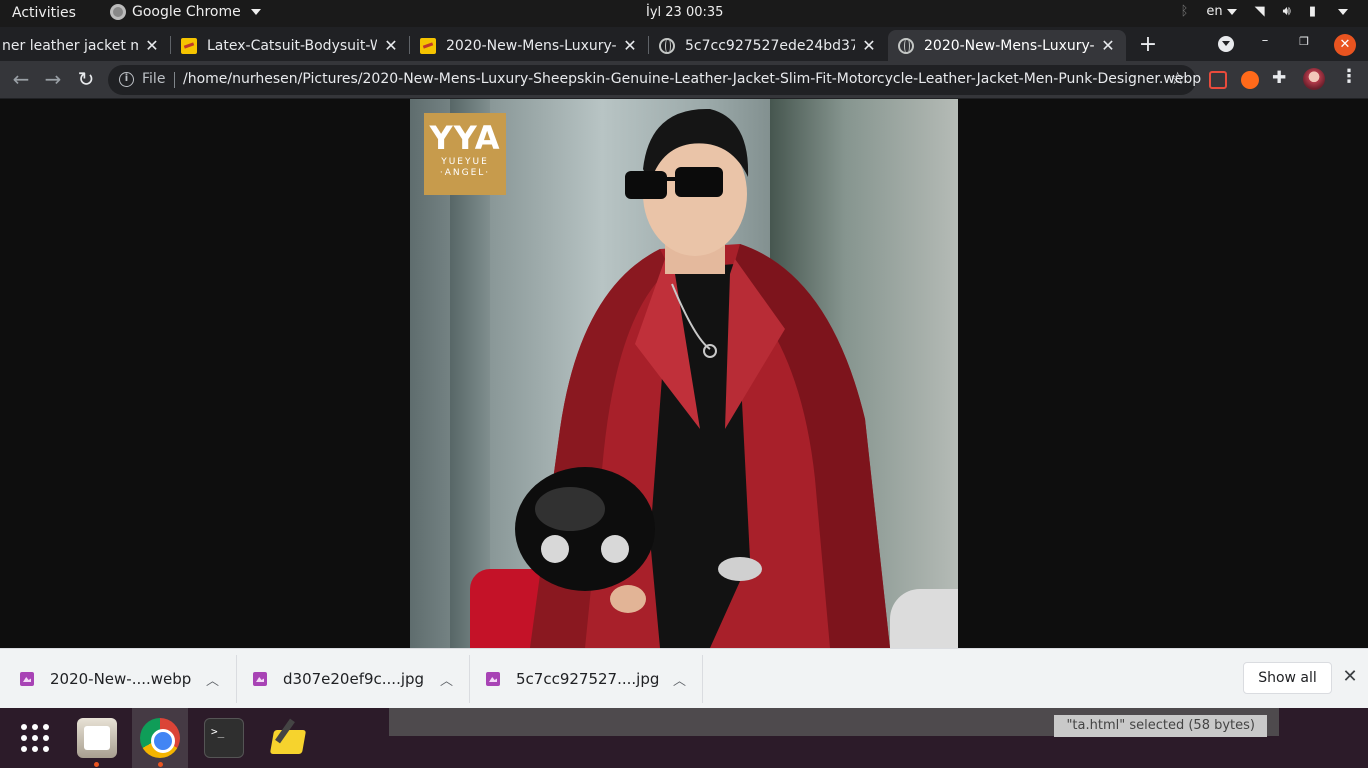  What do you see at coordinates (118, 12) in the screenshot?
I see `chrome-app-icon` at bounding box center [118, 12].